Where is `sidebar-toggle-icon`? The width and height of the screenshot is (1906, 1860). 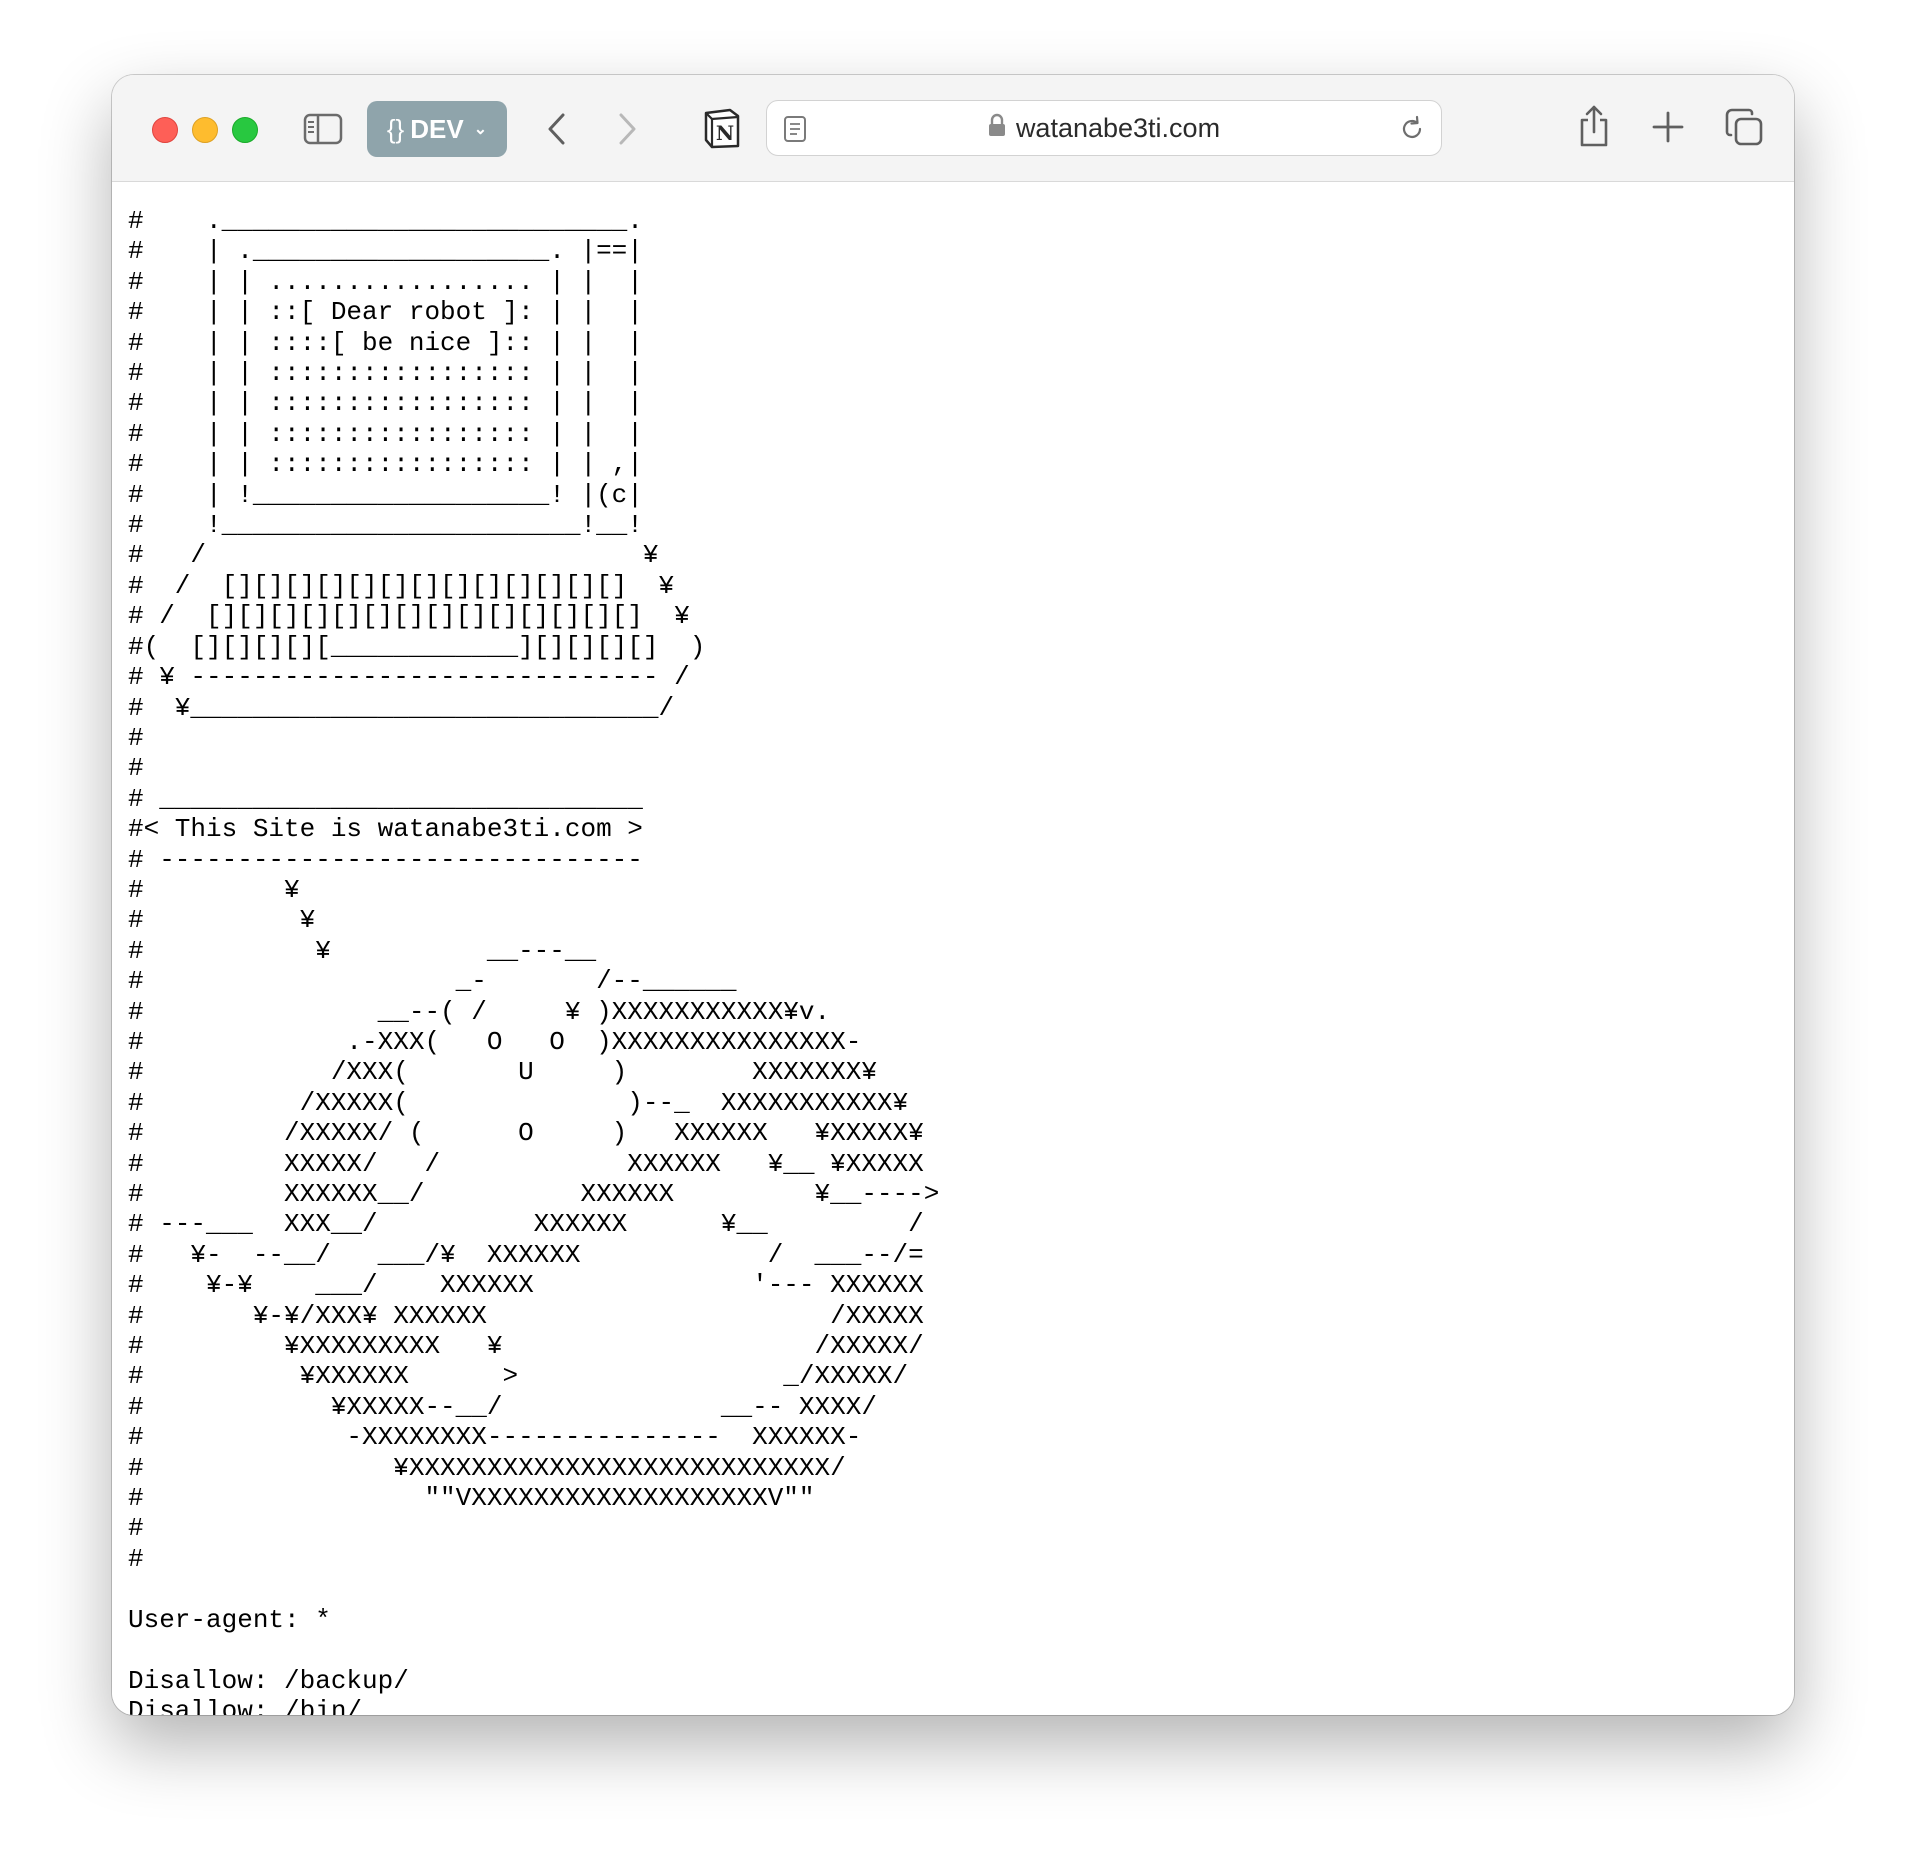
sidebar-toggle-icon is located at coordinates (323, 129).